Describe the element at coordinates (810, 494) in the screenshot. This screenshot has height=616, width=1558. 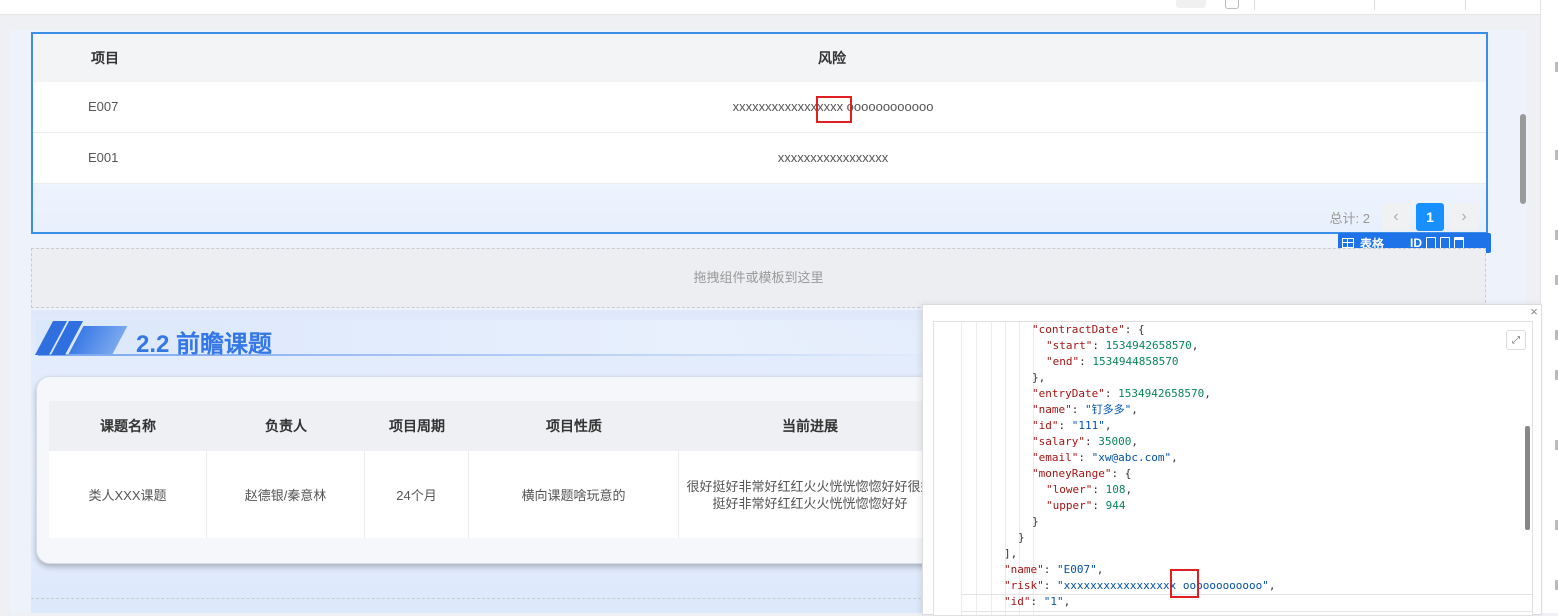
I see `cell-progress: 很好挺好非常好红红火火恍恍惚惚好好很好挺好非常好红红火火恍恍惚惚好好` at that location.